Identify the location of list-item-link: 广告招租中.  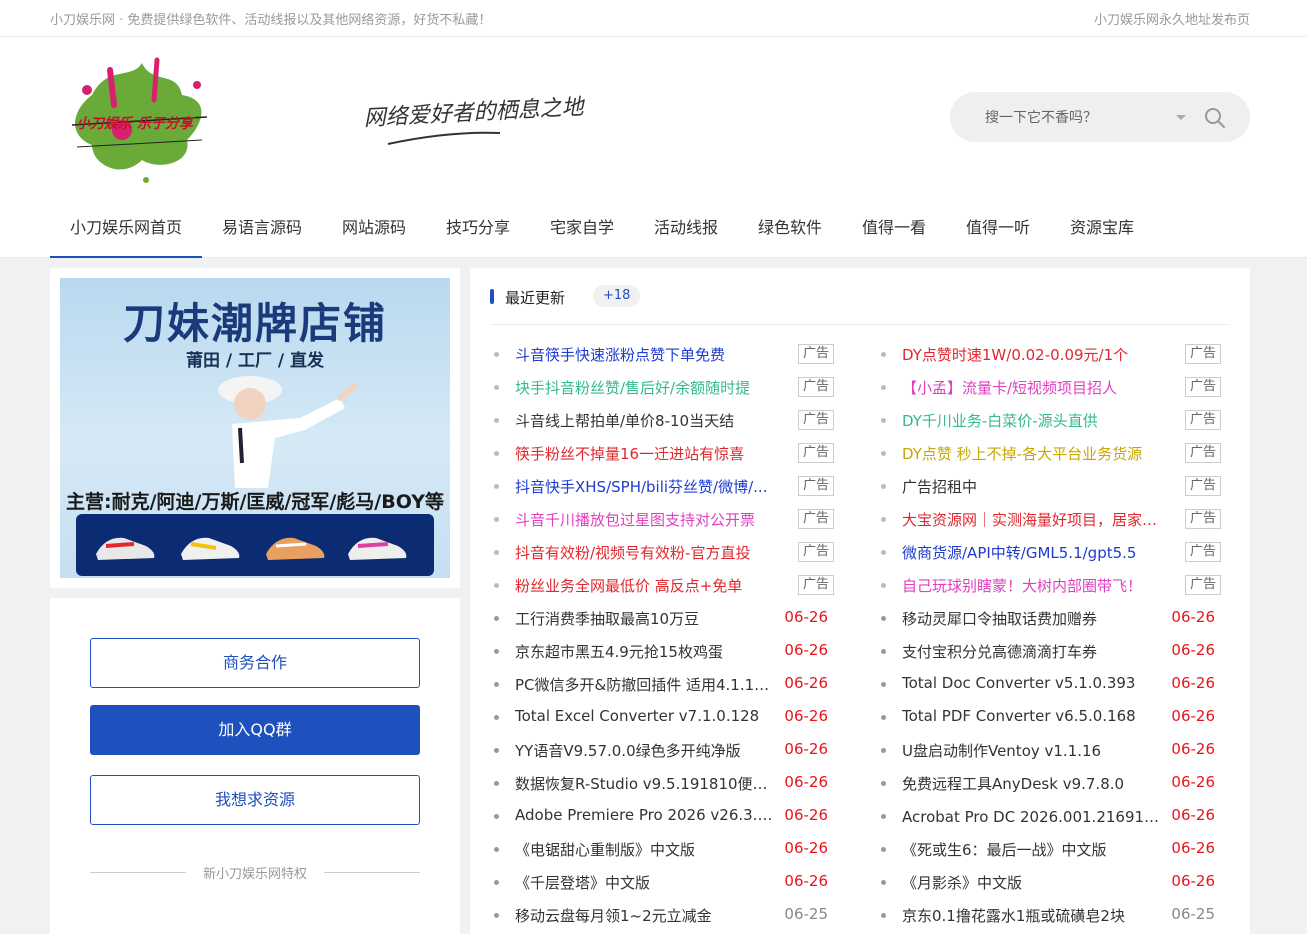
(1033, 486).